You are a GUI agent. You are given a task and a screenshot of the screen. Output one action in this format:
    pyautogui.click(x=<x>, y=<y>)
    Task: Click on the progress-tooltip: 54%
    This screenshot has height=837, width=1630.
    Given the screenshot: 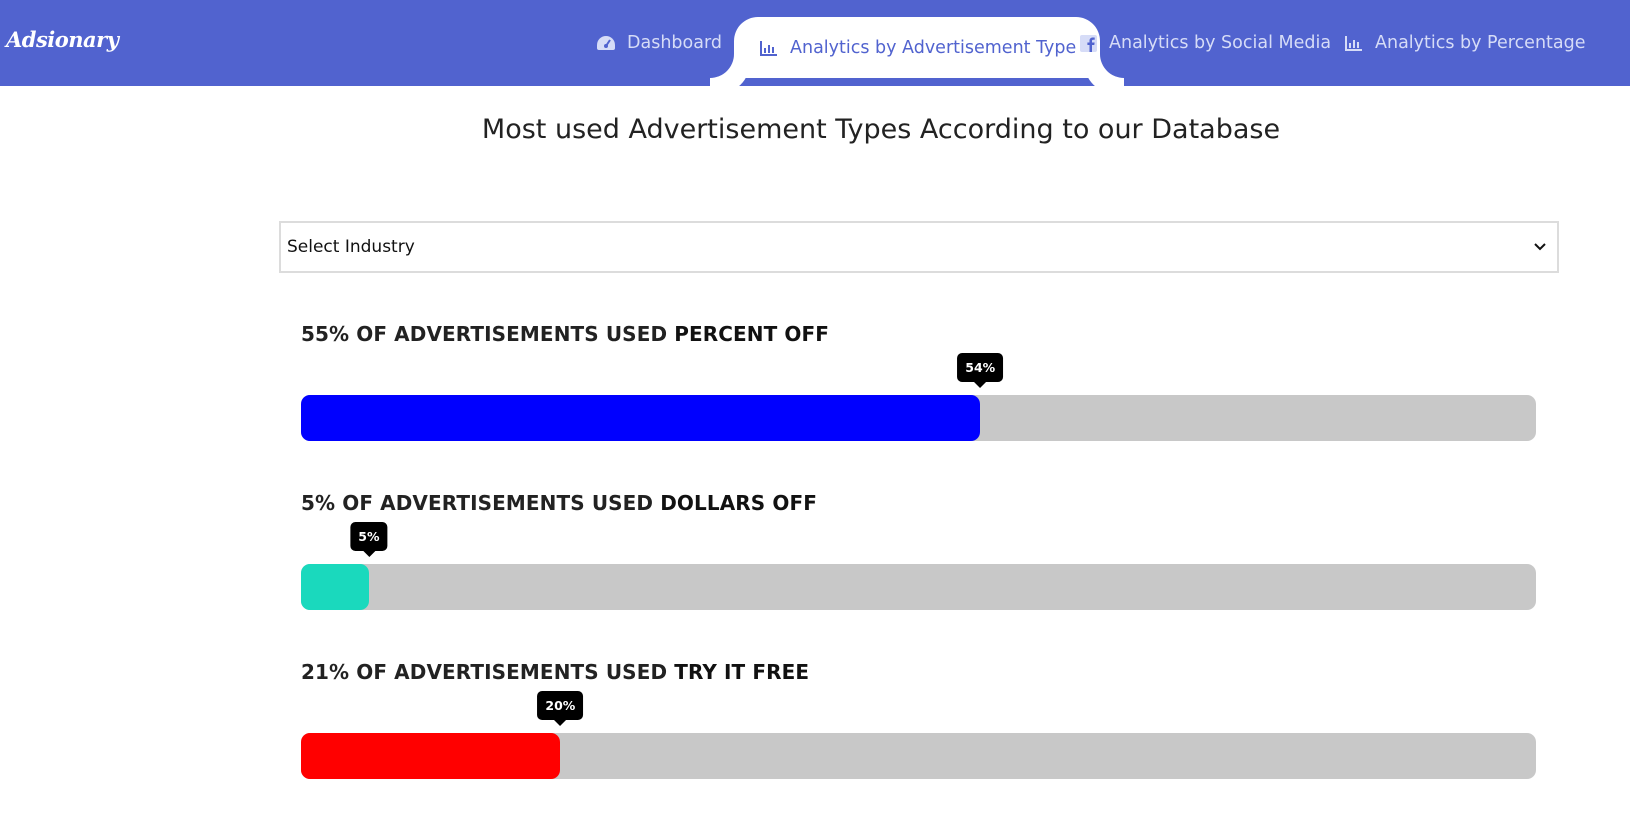 What is the action you would take?
    pyautogui.click(x=980, y=370)
    